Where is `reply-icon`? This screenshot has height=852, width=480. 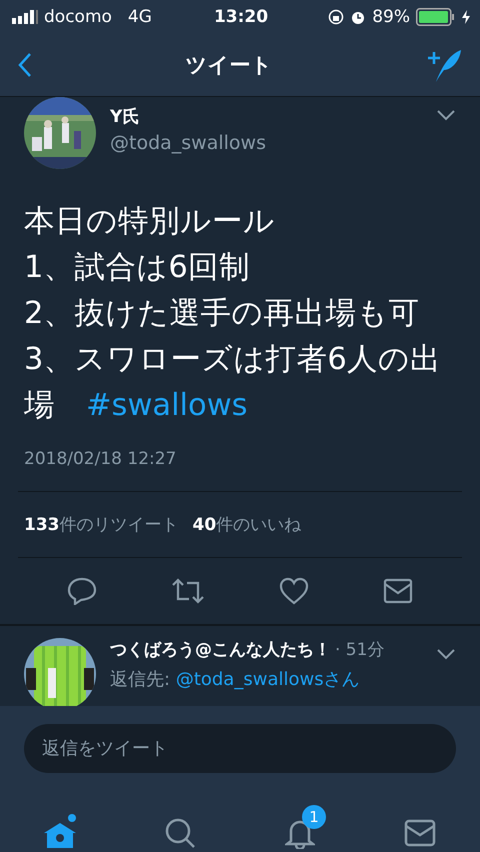
reply-icon is located at coordinates (82, 591).